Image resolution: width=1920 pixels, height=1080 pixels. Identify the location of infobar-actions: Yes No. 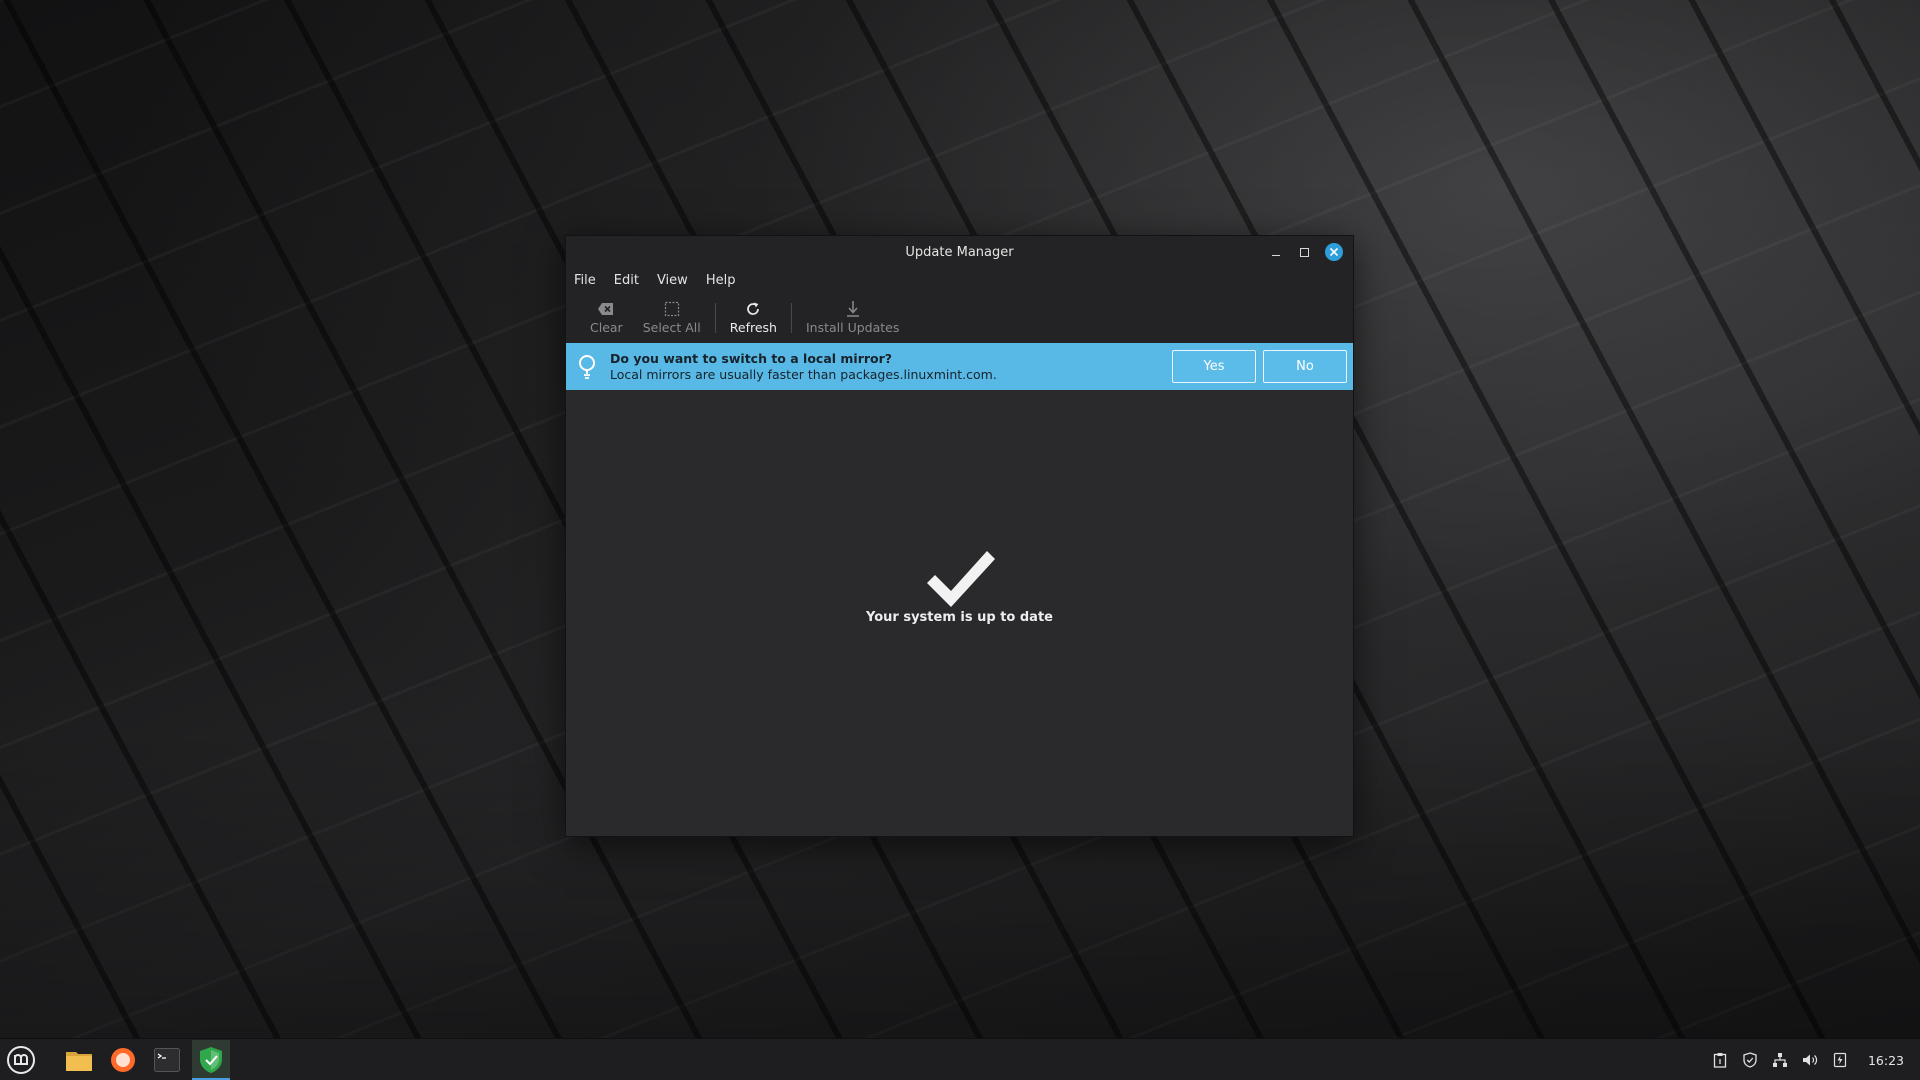
(1259, 366).